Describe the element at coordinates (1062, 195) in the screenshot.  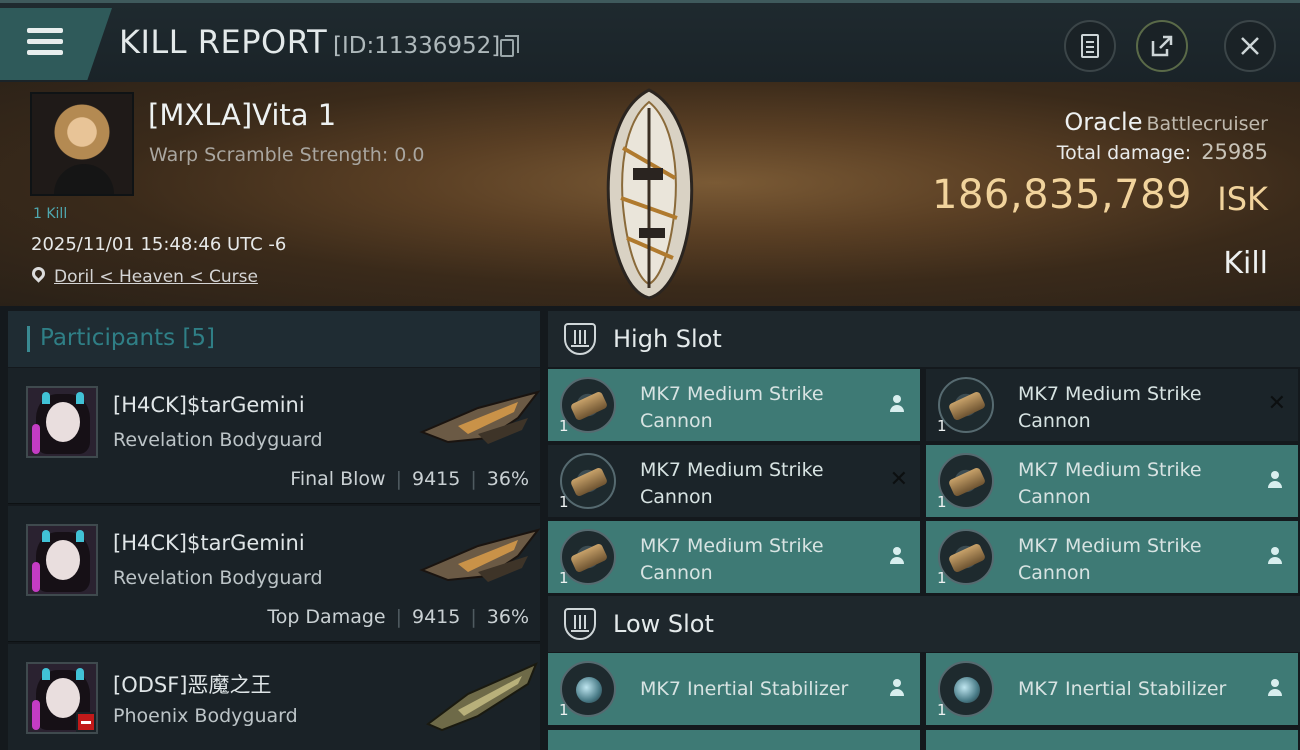
I see `isk-value: 186,835,789` at that location.